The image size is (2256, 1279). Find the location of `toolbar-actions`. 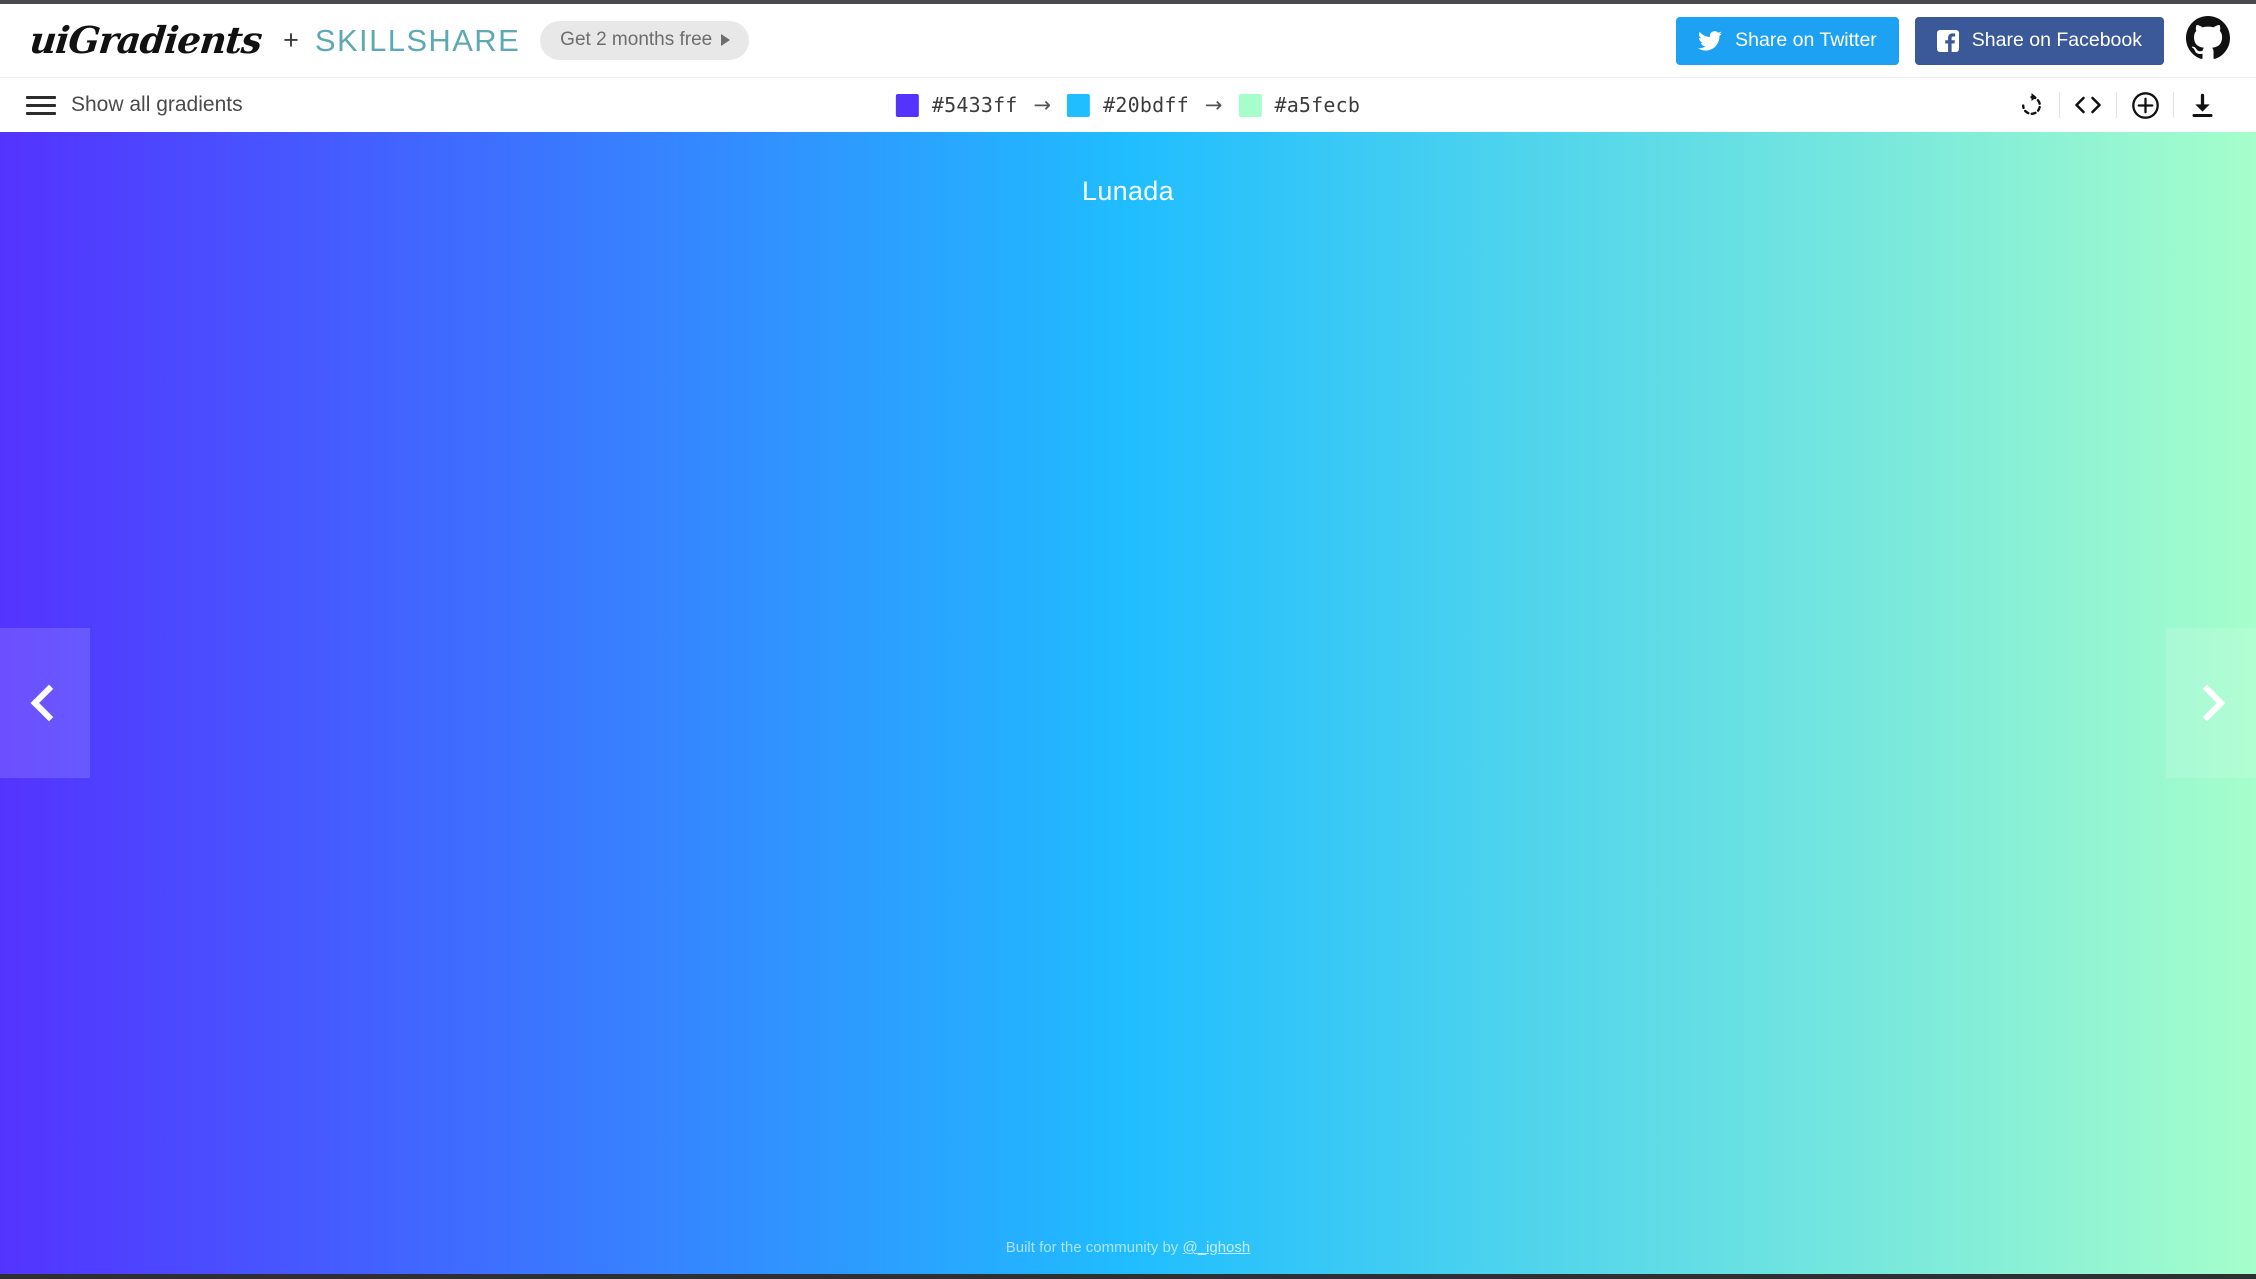

toolbar-actions is located at coordinates (2116, 105).